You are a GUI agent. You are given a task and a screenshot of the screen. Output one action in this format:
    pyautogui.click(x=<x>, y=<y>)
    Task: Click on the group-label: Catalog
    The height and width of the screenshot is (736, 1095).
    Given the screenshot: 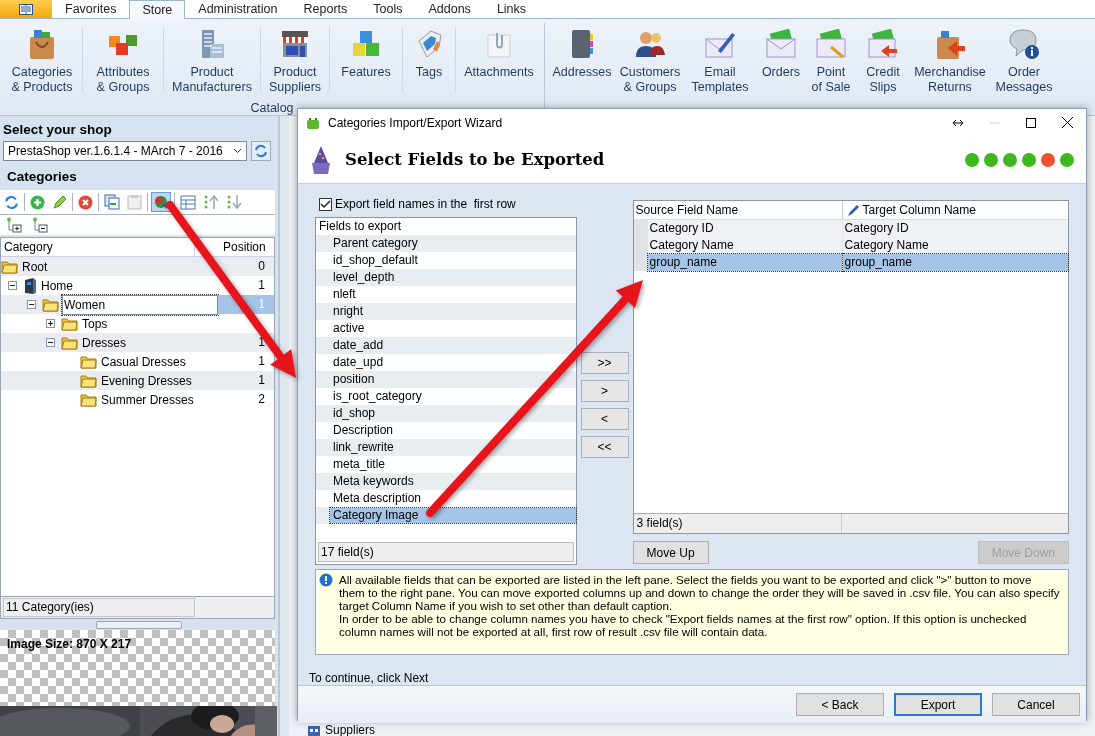 What is the action you would take?
    pyautogui.click(x=272, y=108)
    